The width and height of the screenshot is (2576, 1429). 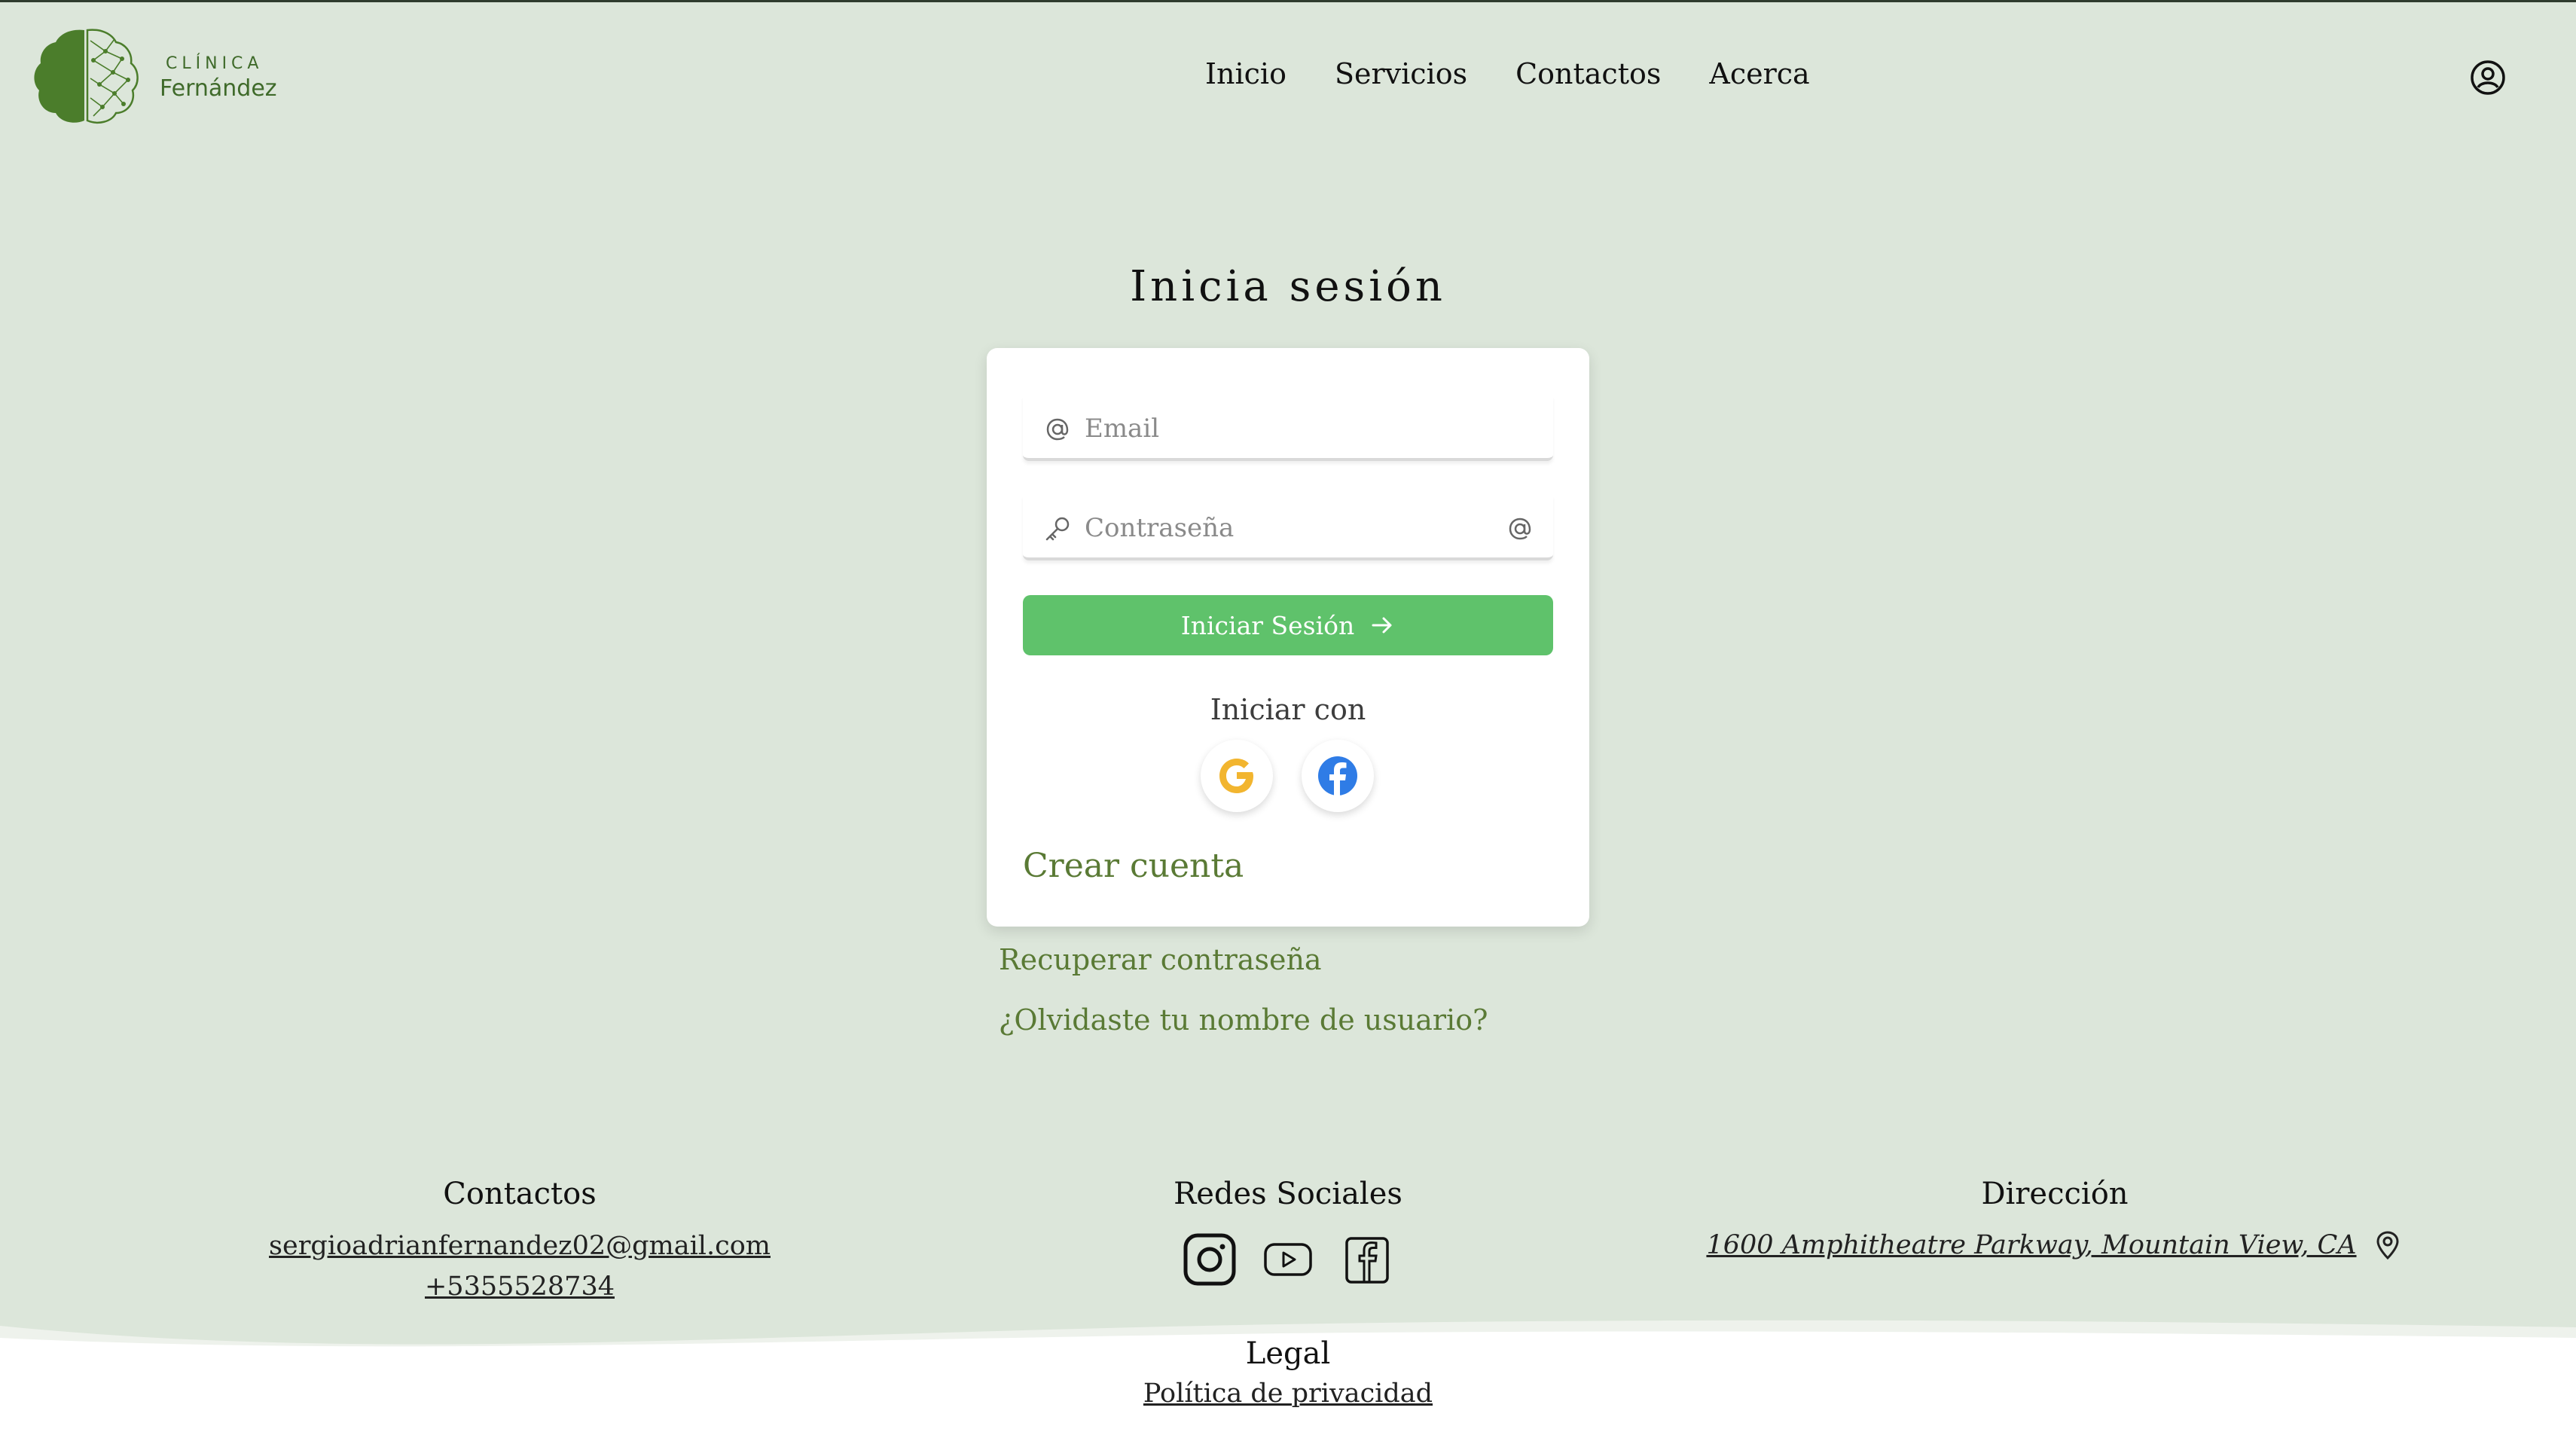 What do you see at coordinates (519, 1287) in the screenshot?
I see `footer-phone-link: +5355528734` at bounding box center [519, 1287].